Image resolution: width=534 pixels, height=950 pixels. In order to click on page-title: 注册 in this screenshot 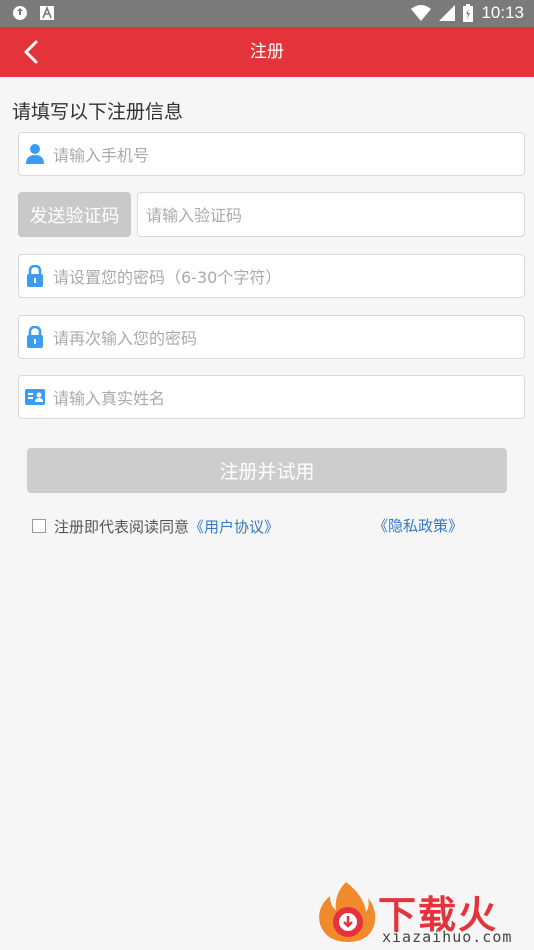, I will do `click(267, 52)`.